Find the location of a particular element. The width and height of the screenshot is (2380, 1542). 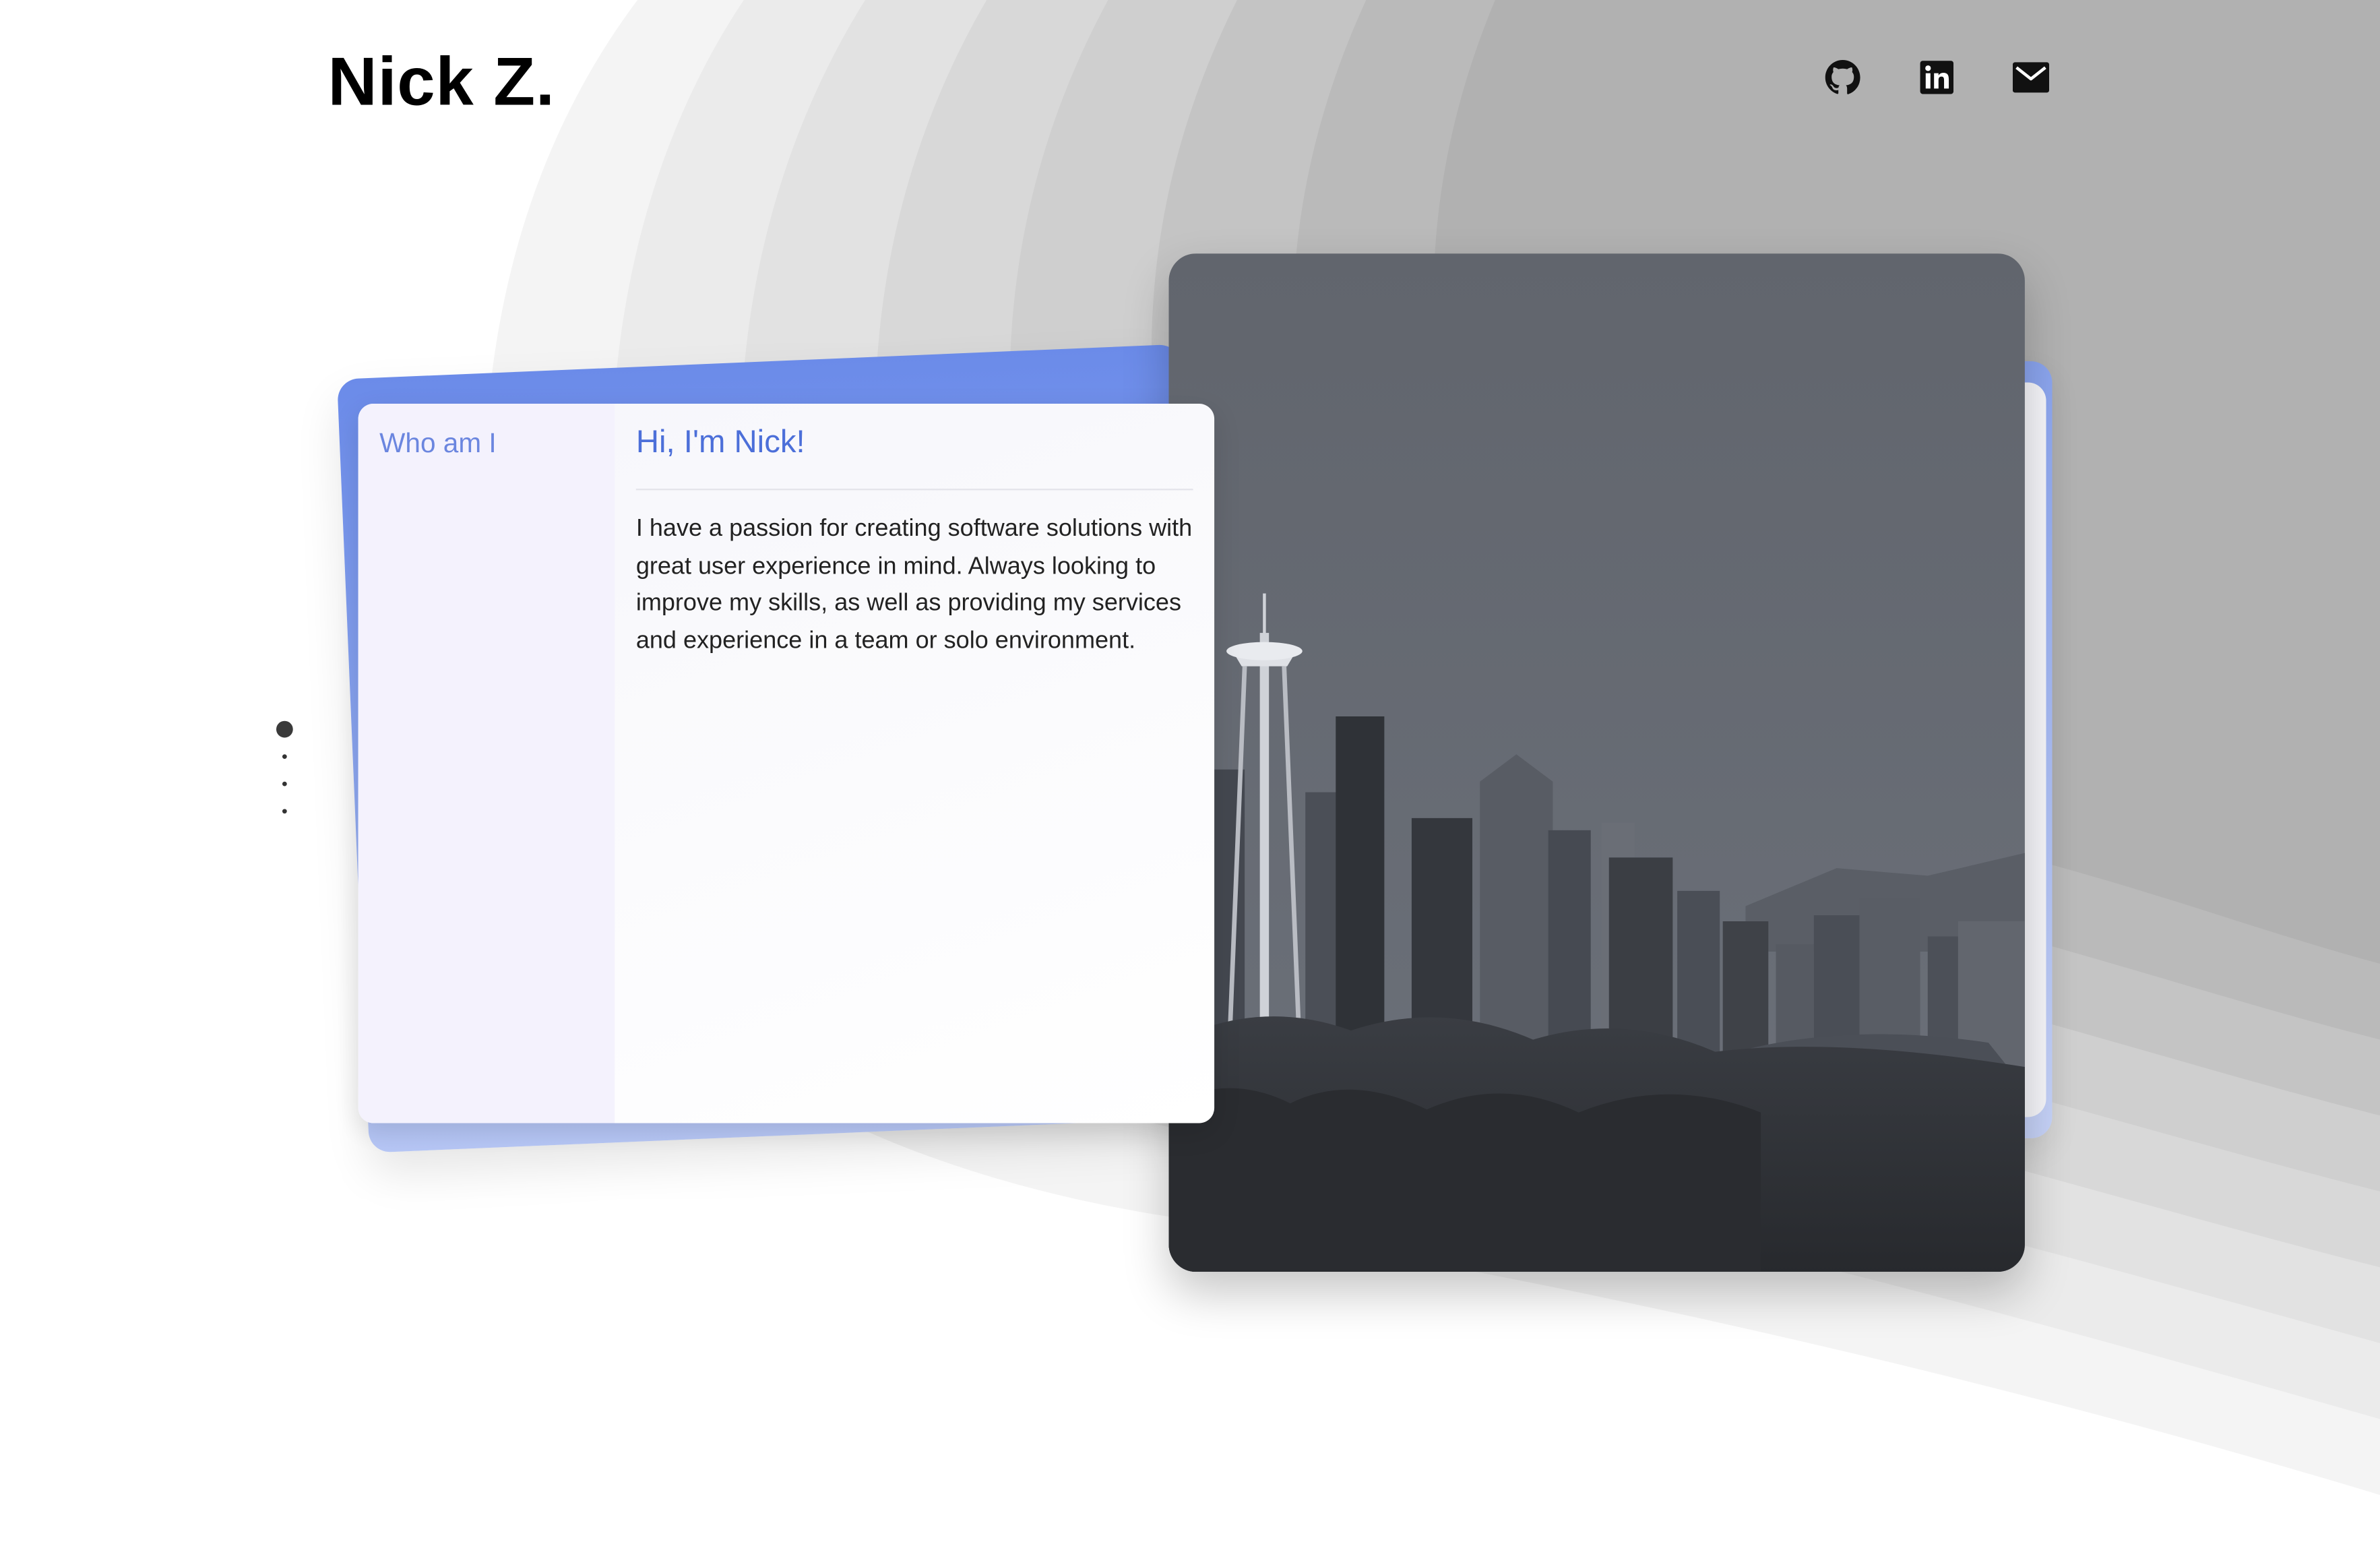

github-link is located at coordinates (1843, 77).